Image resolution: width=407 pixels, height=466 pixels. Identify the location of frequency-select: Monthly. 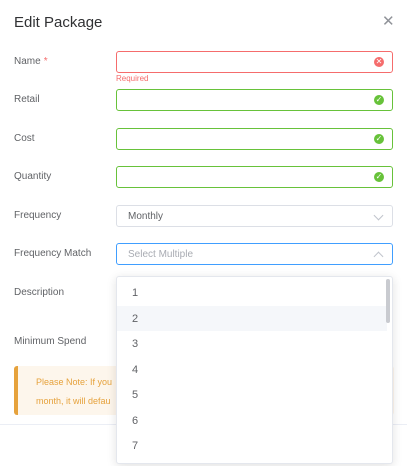
(254, 216).